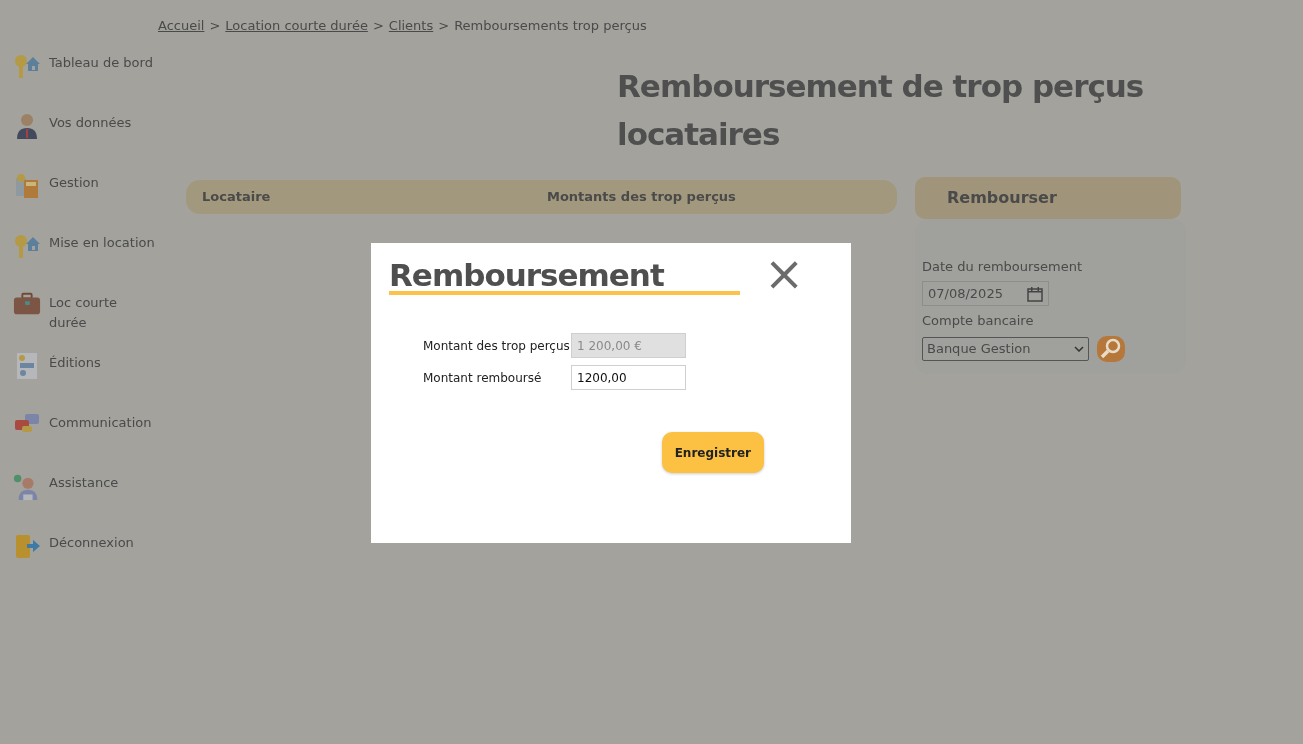 This screenshot has width=1303, height=744. Describe the element at coordinates (1048, 197) in the screenshot. I see `panel-header: Rembourser` at that location.